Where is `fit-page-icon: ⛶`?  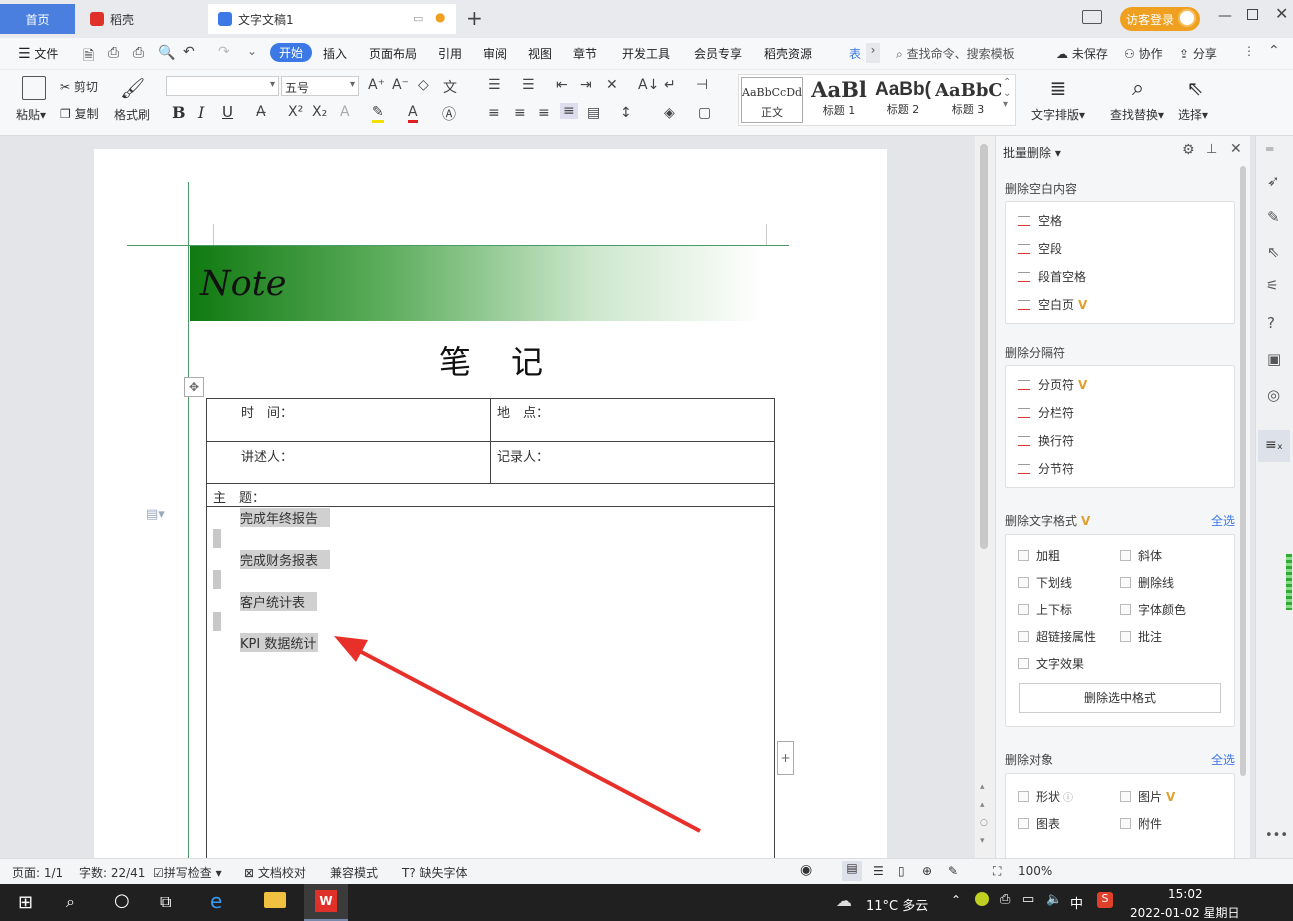
fit-page-icon: ⛶ is located at coordinates (997, 871).